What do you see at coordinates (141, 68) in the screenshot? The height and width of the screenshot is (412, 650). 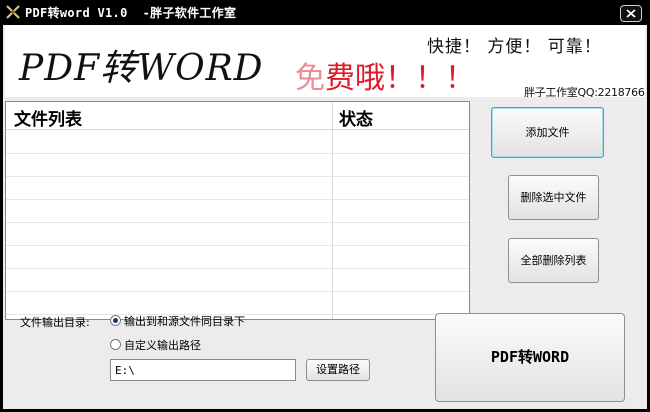 I see `banner-product-title: PDF转WORD` at bounding box center [141, 68].